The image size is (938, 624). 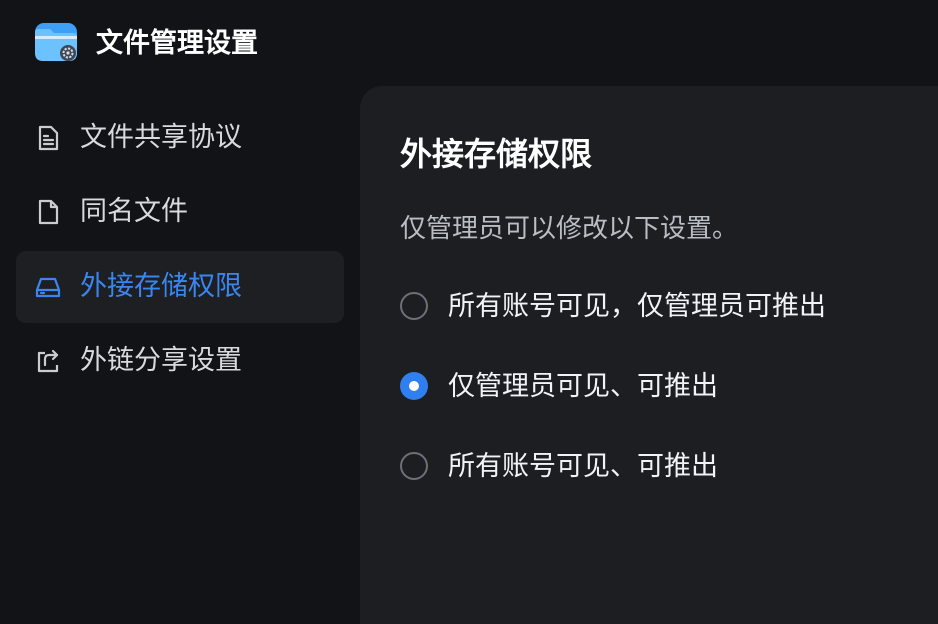 I want to click on sidebar-item-label: 外接存储权限, so click(x=161, y=286).